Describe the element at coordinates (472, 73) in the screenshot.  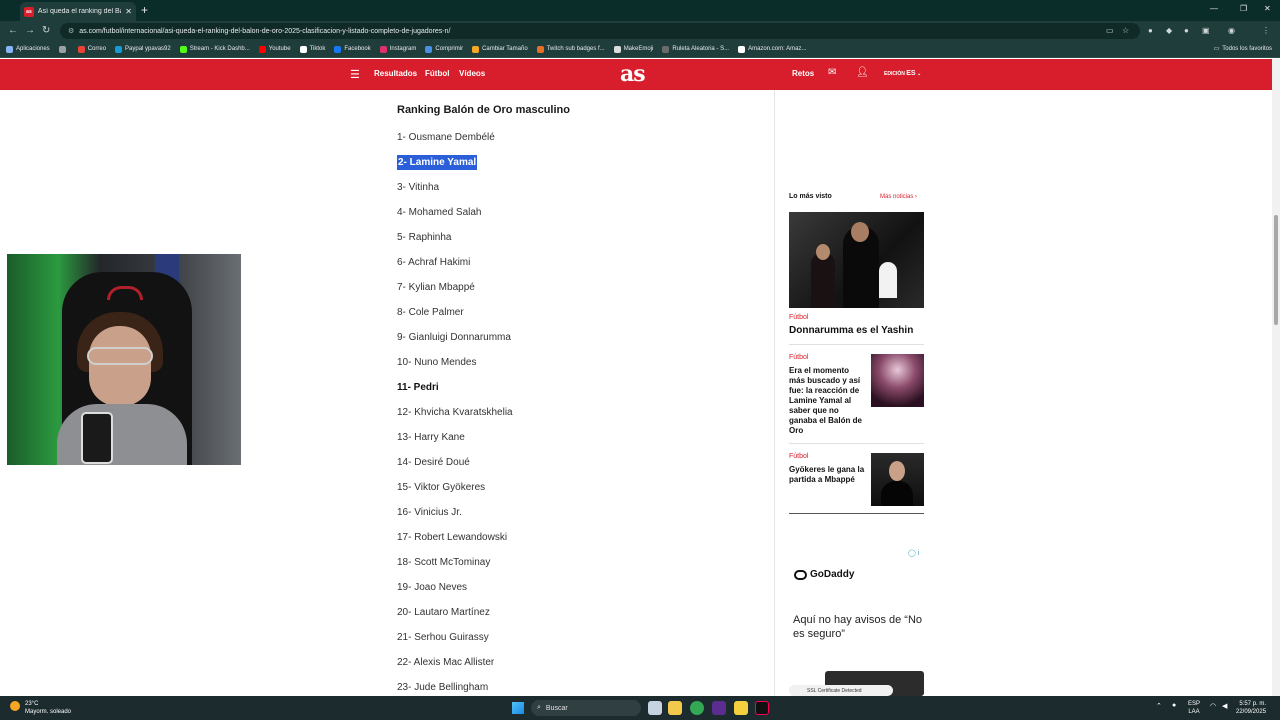
I see `nav-videos: Vídeos` at that location.